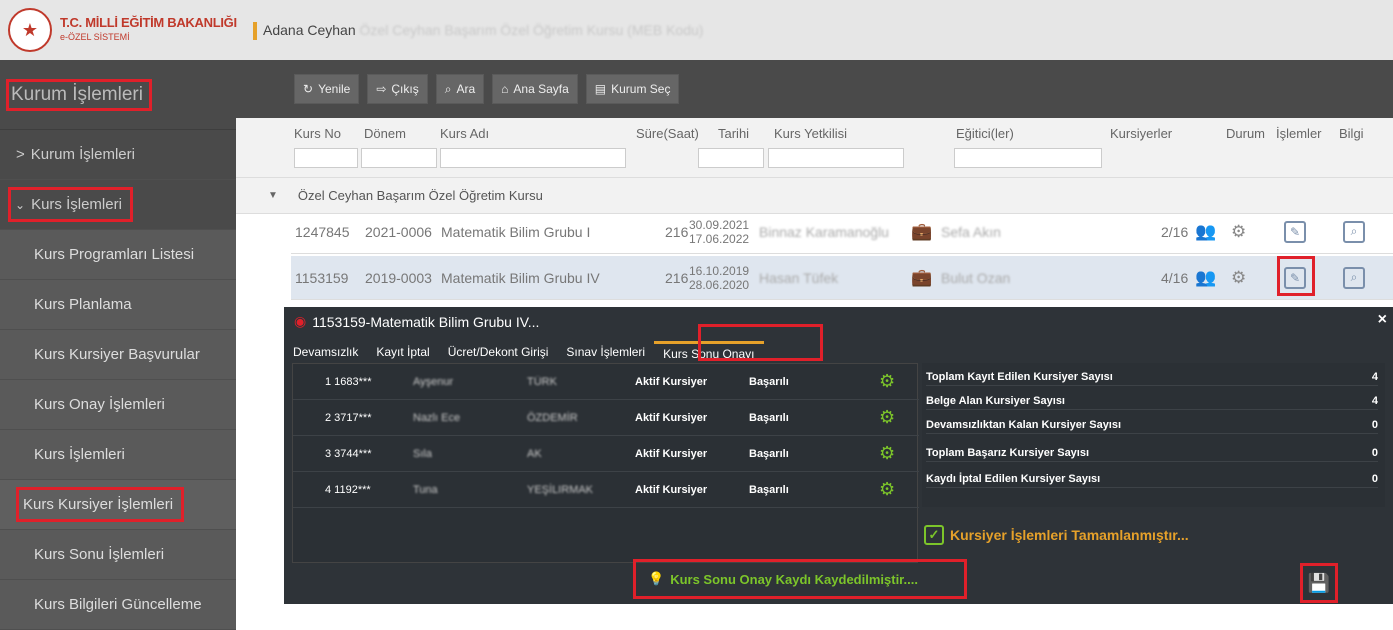 The image size is (1393, 630). Describe the element at coordinates (836, 158) in the screenshot. I see `filter-kurs-yetkilisi` at that location.